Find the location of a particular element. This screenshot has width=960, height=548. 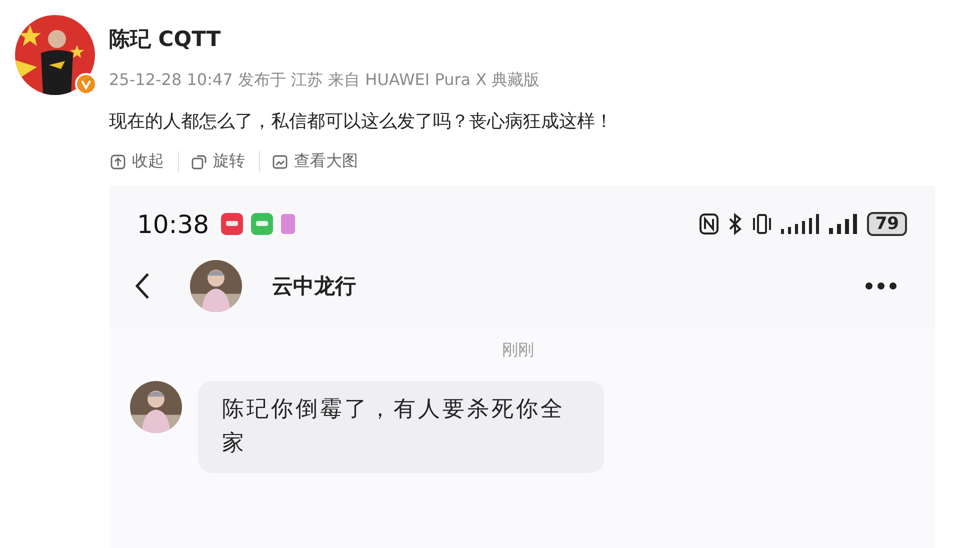

contact-name: 云中龙行 is located at coordinates (314, 286).